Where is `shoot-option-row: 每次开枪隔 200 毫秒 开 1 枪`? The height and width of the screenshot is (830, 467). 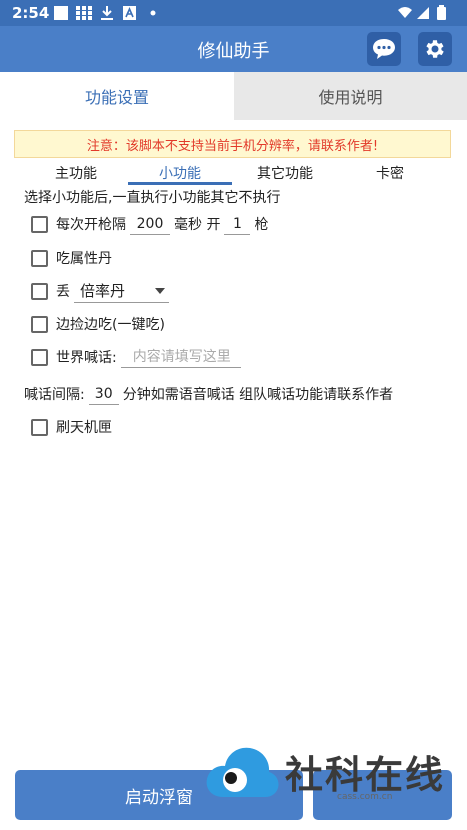
shoot-option-row: 每次开枪隔 200 毫秒 开 1 枪 is located at coordinates (149, 224).